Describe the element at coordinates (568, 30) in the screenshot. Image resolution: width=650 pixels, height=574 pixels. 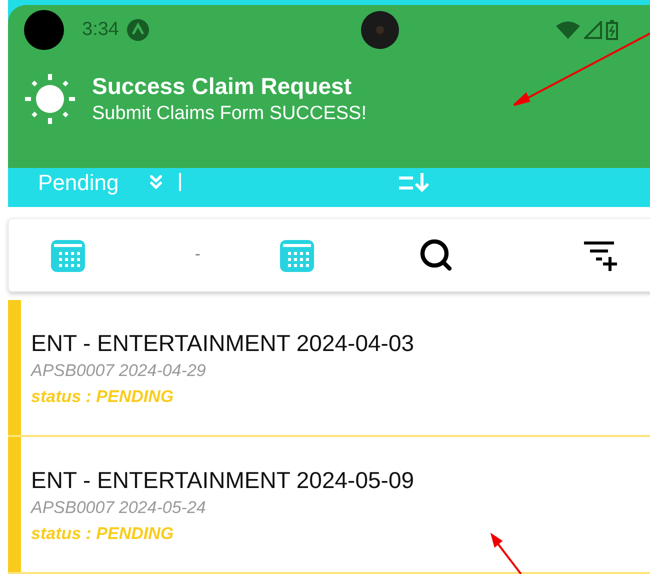
I see `wifi-icon` at that location.